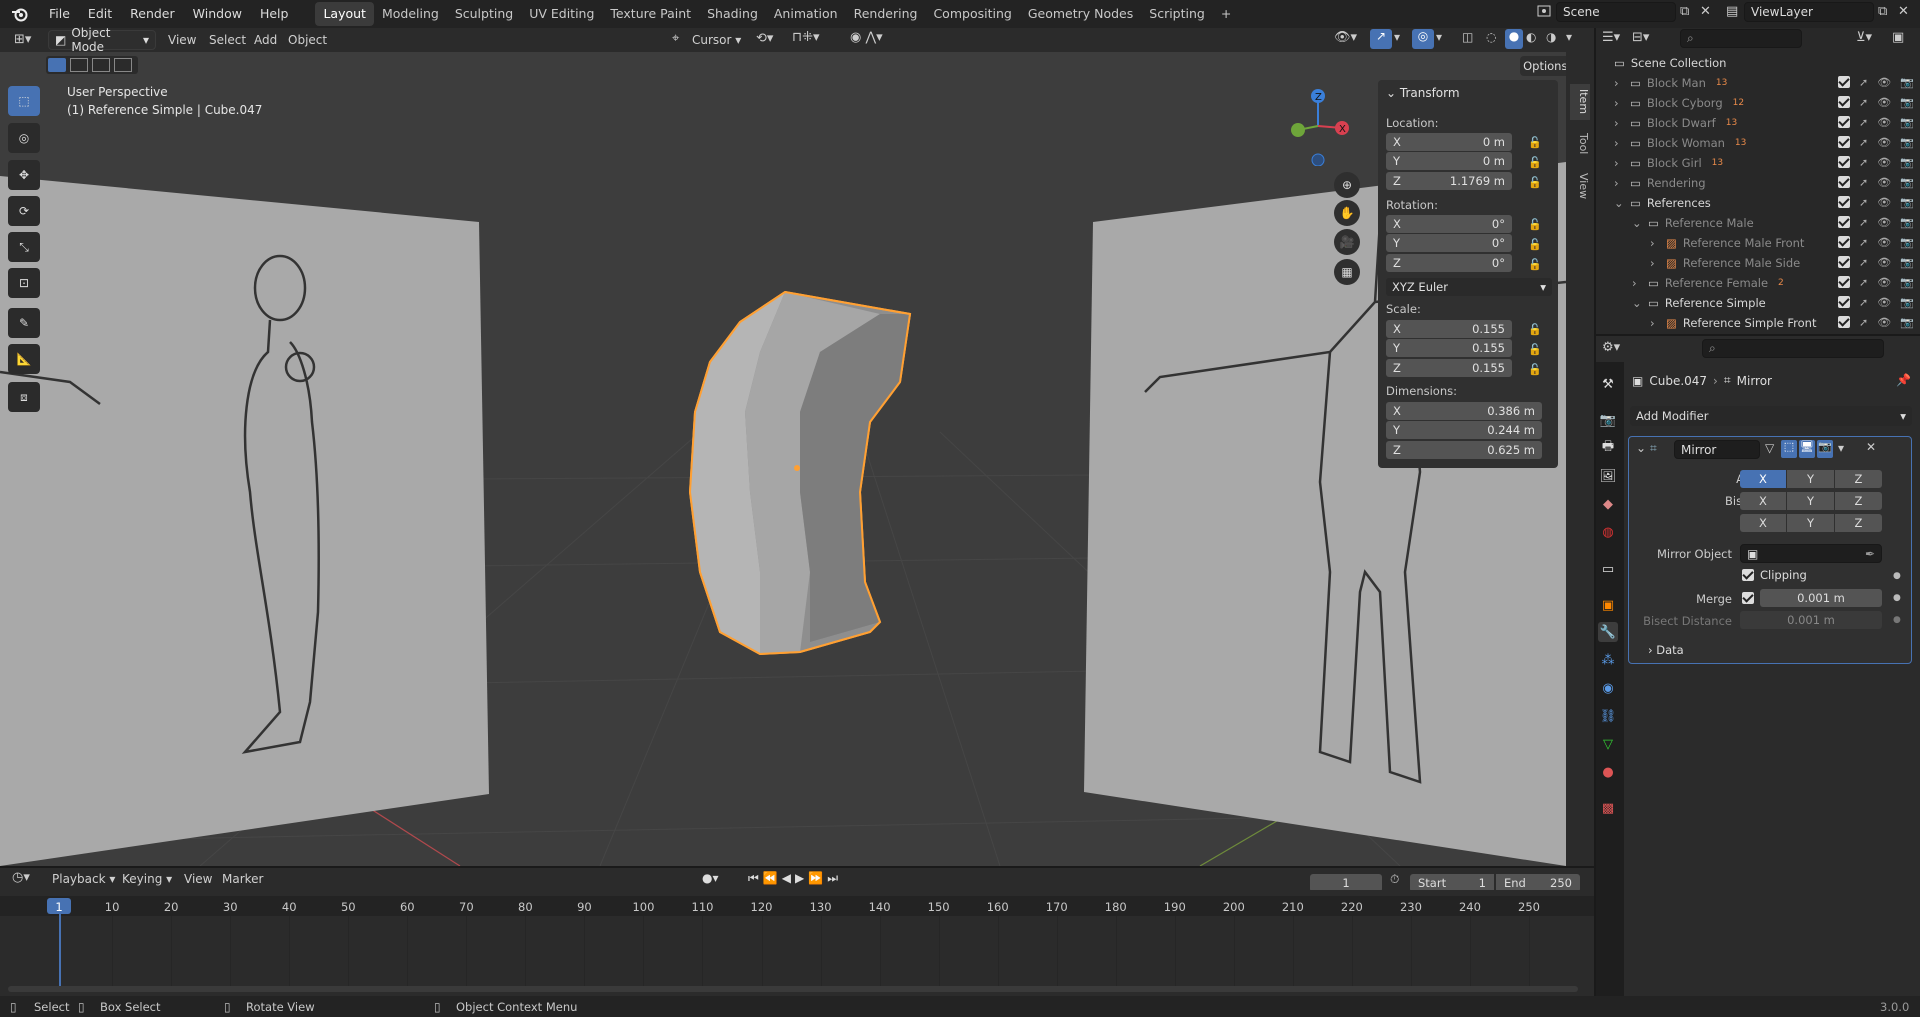 The width and height of the screenshot is (1920, 1017). I want to click on cursor-tool-icon: ◎, so click(24, 138).